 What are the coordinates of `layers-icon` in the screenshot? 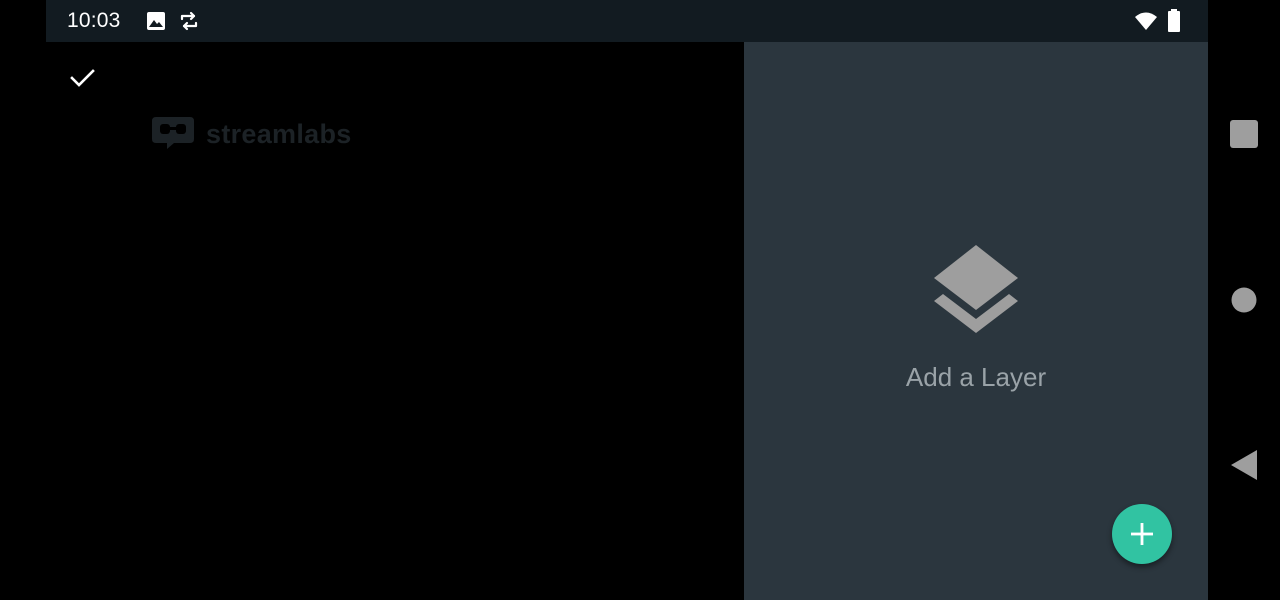 It's located at (976, 289).